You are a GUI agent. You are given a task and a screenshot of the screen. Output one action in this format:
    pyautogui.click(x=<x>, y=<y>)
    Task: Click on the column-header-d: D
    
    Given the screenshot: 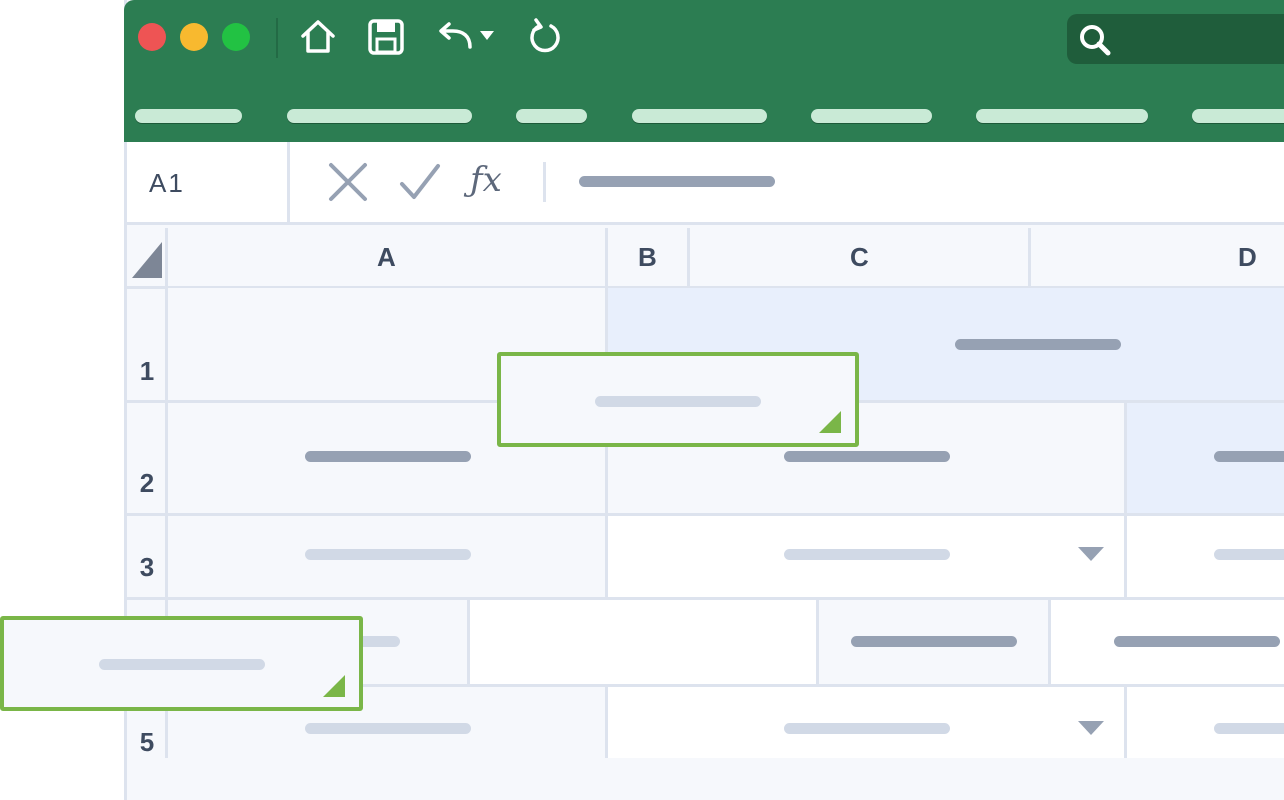 What is the action you would take?
    pyautogui.click(x=1247, y=257)
    